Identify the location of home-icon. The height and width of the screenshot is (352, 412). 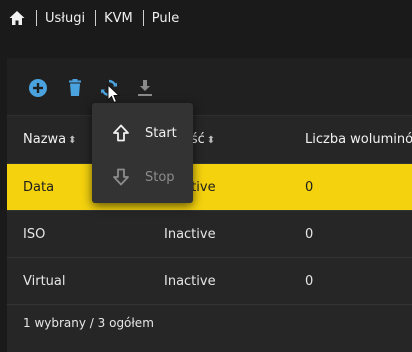
(17, 18).